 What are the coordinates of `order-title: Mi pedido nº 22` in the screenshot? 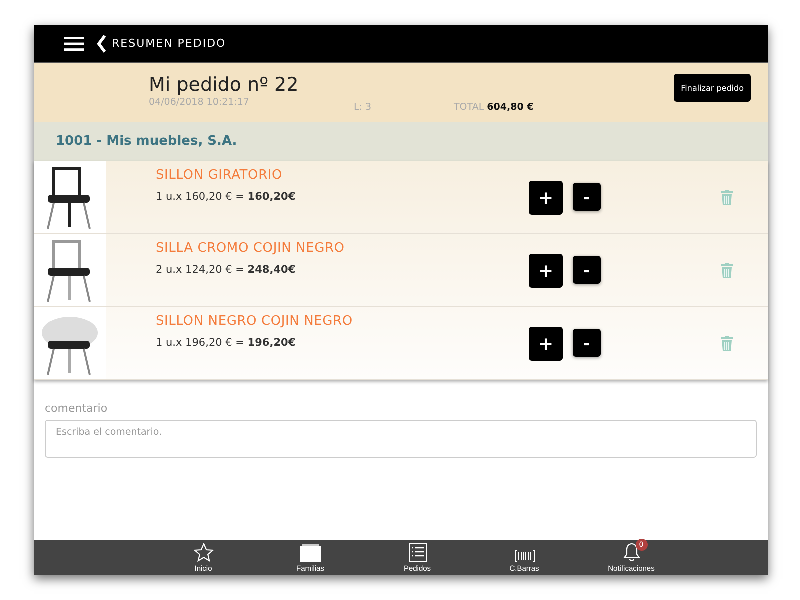 It's located at (224, 85).